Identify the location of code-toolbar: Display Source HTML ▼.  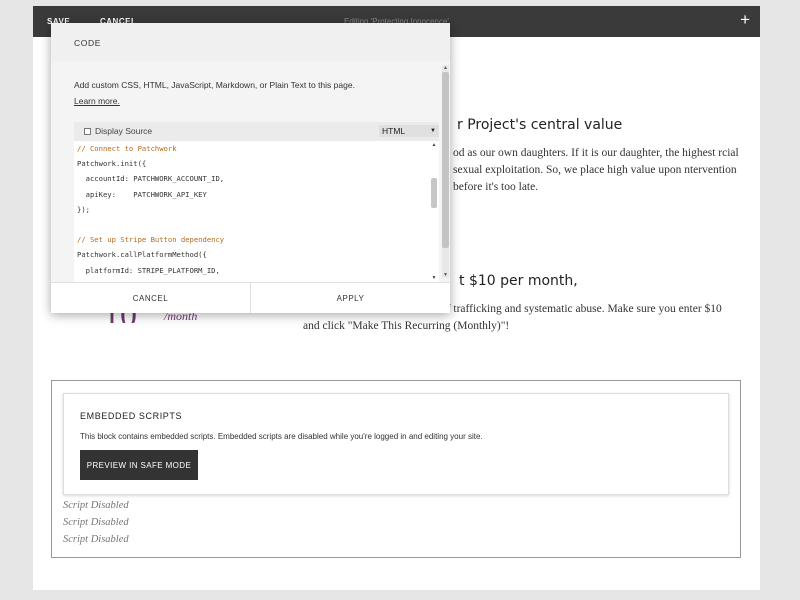
(256, 131).